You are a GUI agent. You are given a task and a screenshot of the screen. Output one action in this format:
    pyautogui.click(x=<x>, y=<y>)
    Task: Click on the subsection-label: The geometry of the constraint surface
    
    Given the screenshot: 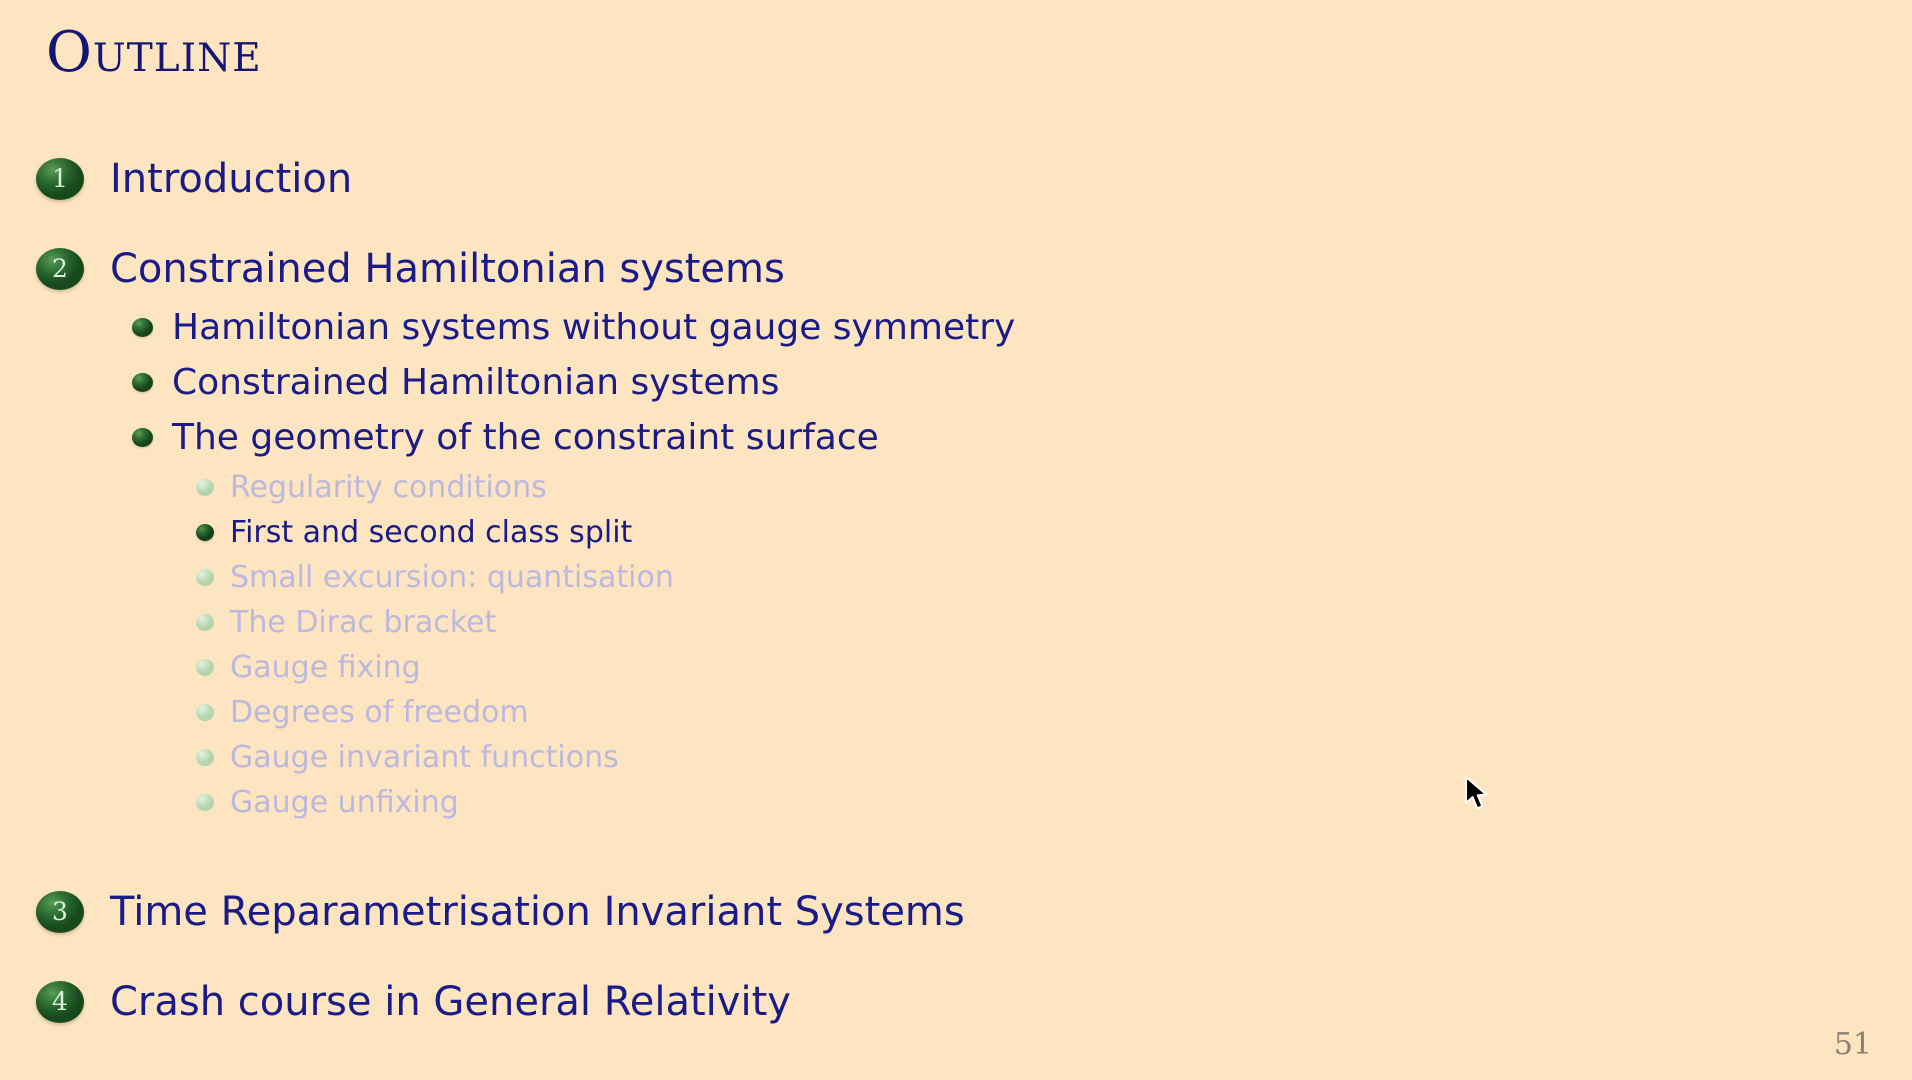 What is the action you would take?
    pyautogui.click(x=525, y=437)
    